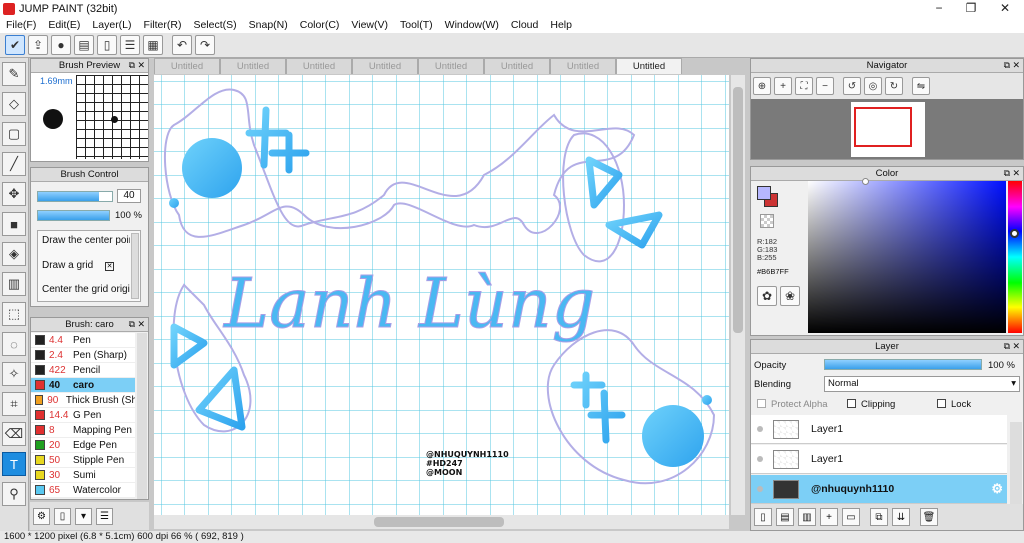 This screenshot has width=1024, height=543. I want to click on gear-icon: ⚙, so click(41, 516).